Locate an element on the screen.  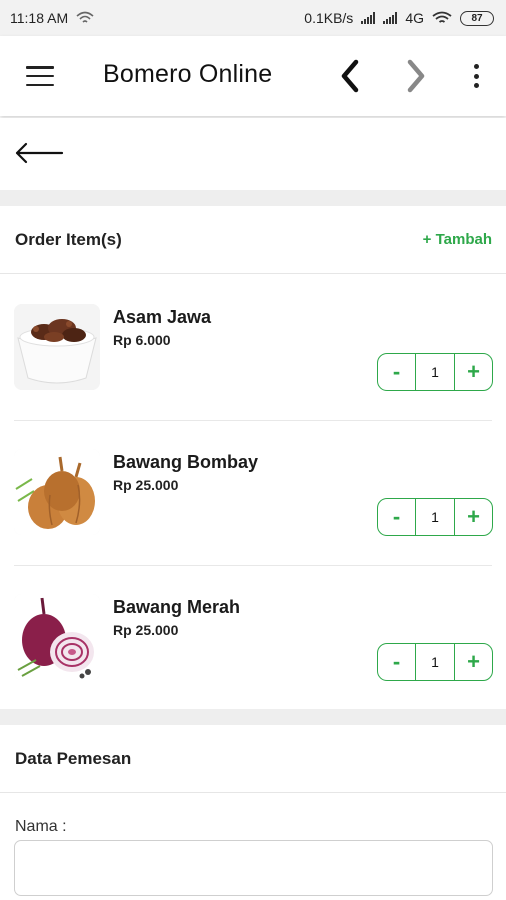
app-bar: Bomero Online is located at coordinates (253, 76).